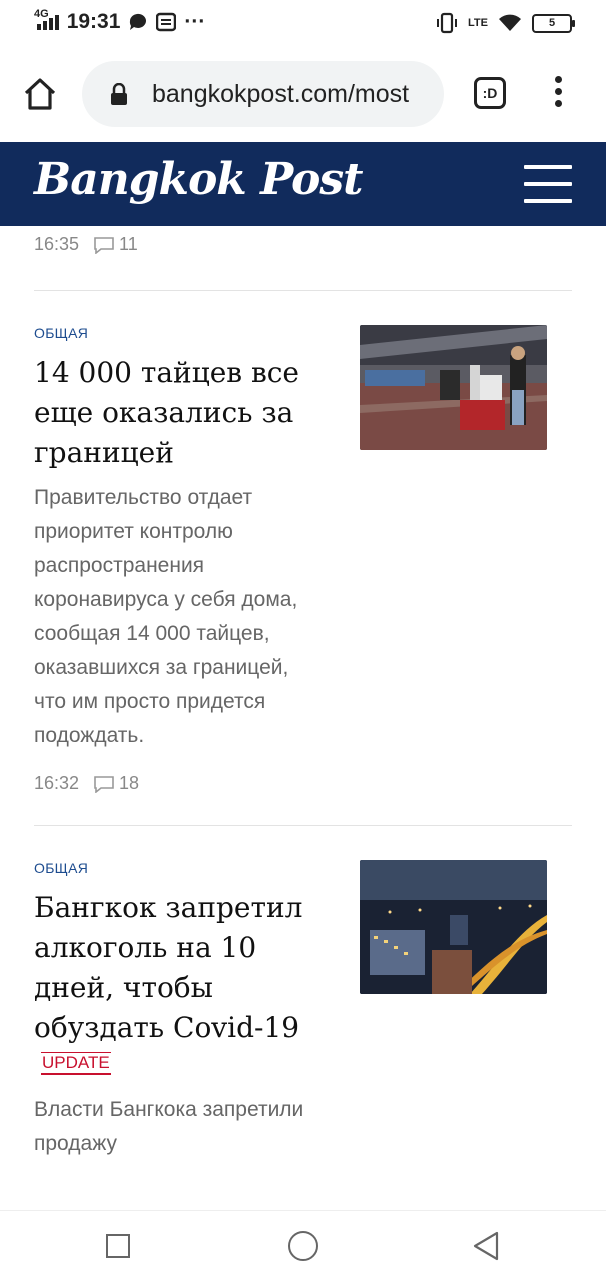 The width and height of the screenshot is (606, 1281). I want to click on update-badge: UPDATE, so click(76, 1063).